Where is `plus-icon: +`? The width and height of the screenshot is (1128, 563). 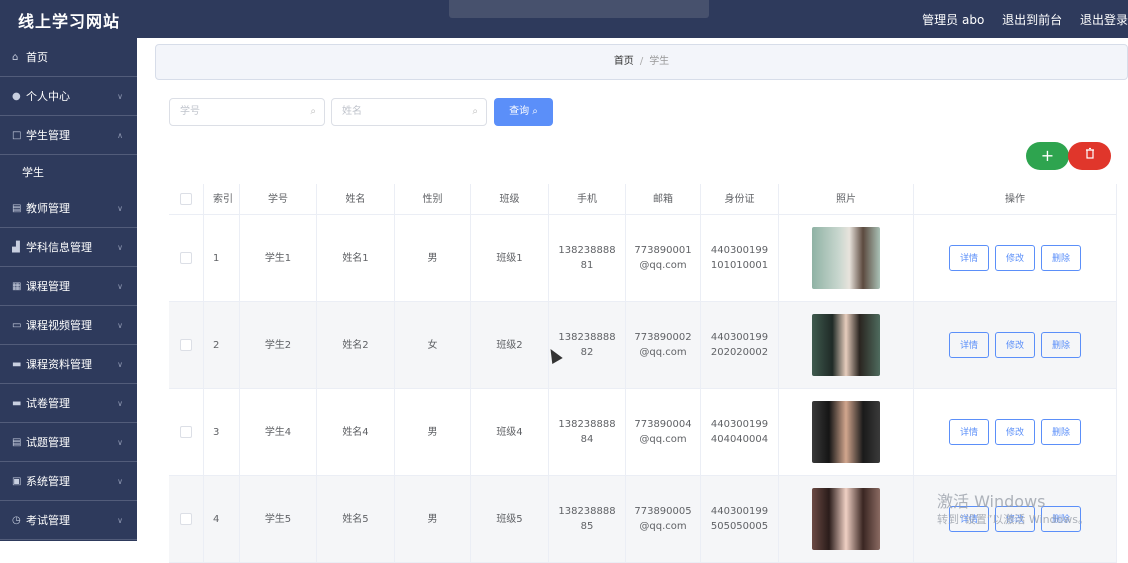
plus-icon: + is located at coordinates (1047, 155).